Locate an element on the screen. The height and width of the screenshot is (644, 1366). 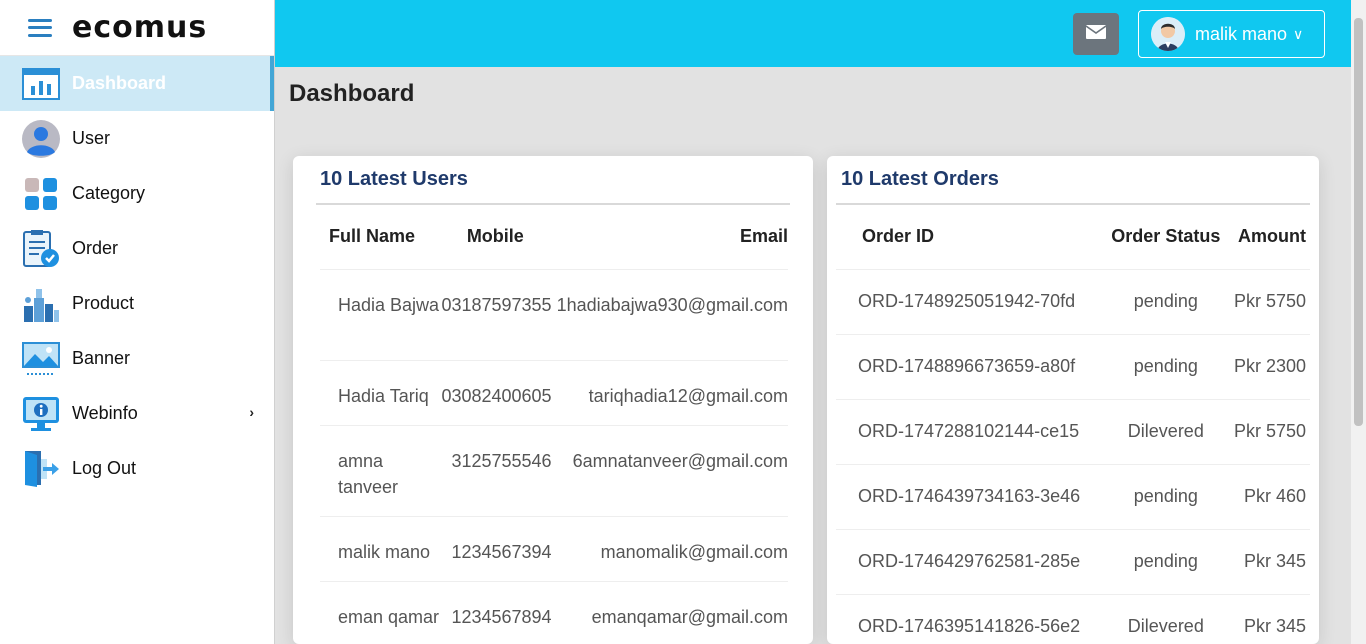
brand-bar: ecomus is located at coordinates (137, 28).